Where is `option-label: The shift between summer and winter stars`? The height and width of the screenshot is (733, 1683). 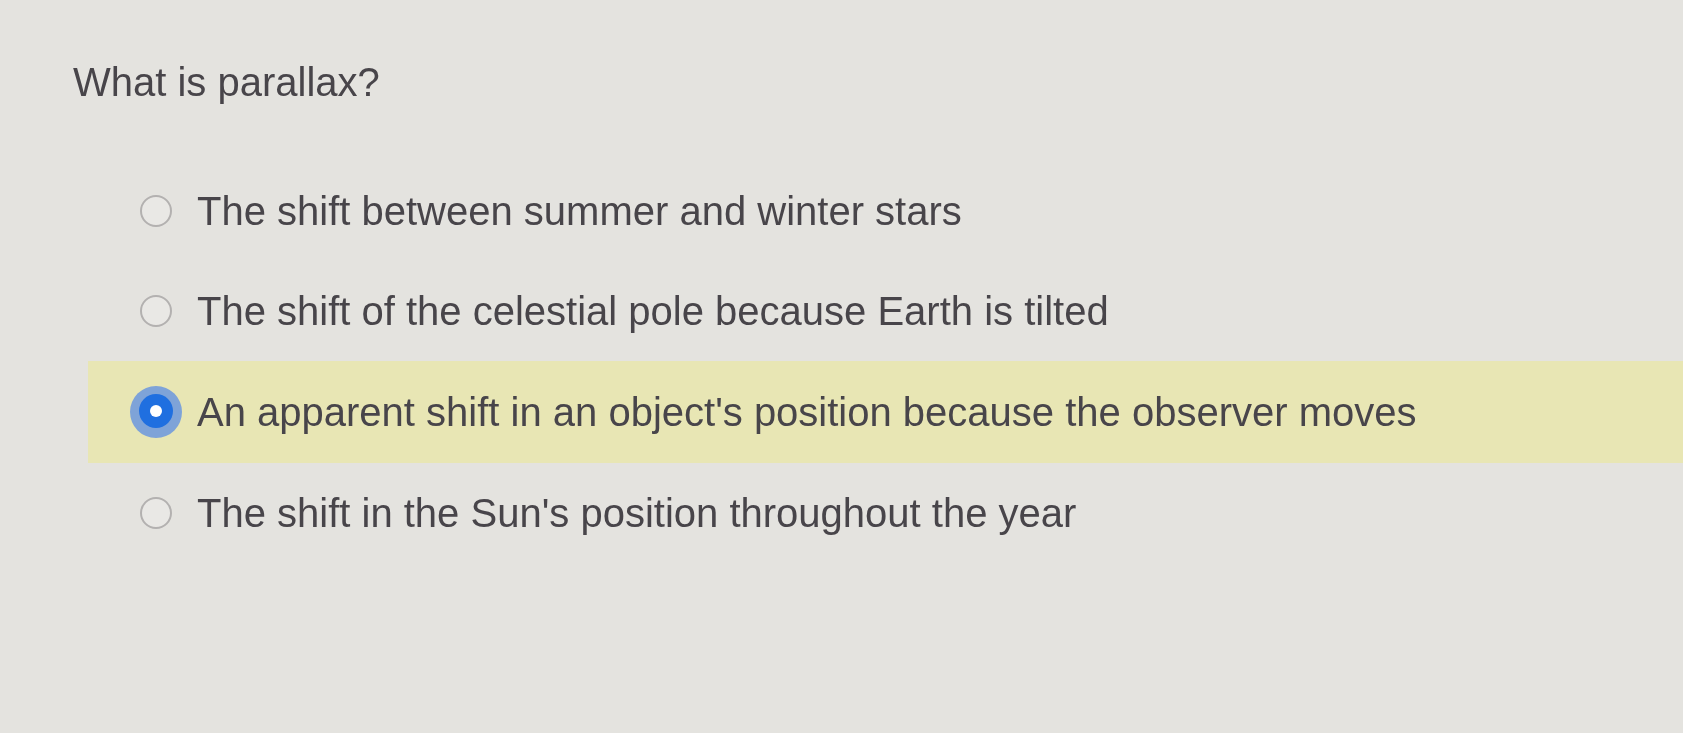 option-label: The shift between summer and winter stars is located at coordinates (579, 211).